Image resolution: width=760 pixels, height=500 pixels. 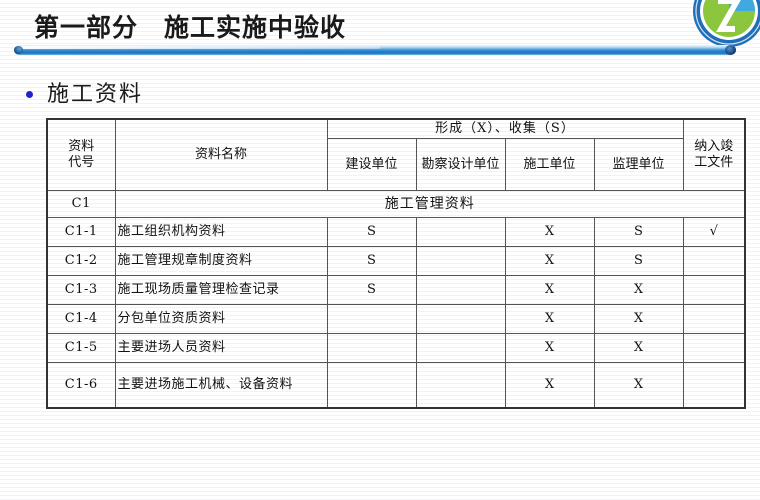 What do you see at coordinates (18, 50) in the screenshot?
I see `divider-bar-left-cap` at bounding box center [18, 50].